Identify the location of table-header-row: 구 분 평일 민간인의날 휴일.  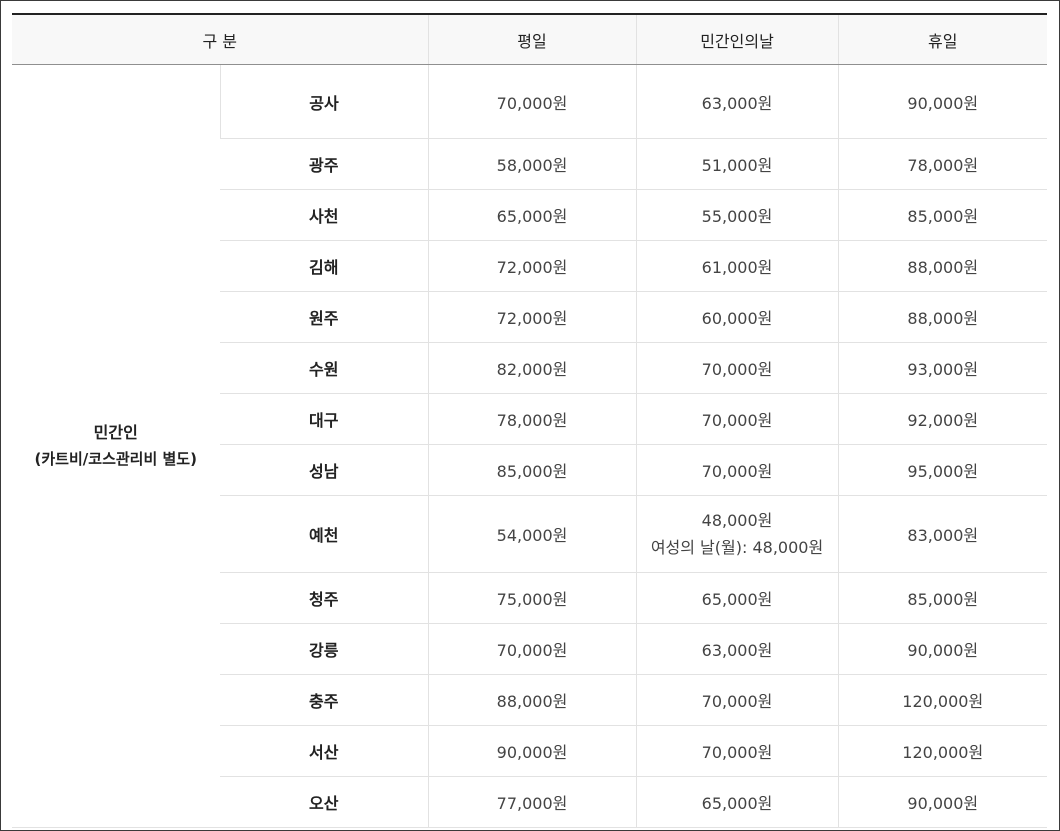
(529, 39).